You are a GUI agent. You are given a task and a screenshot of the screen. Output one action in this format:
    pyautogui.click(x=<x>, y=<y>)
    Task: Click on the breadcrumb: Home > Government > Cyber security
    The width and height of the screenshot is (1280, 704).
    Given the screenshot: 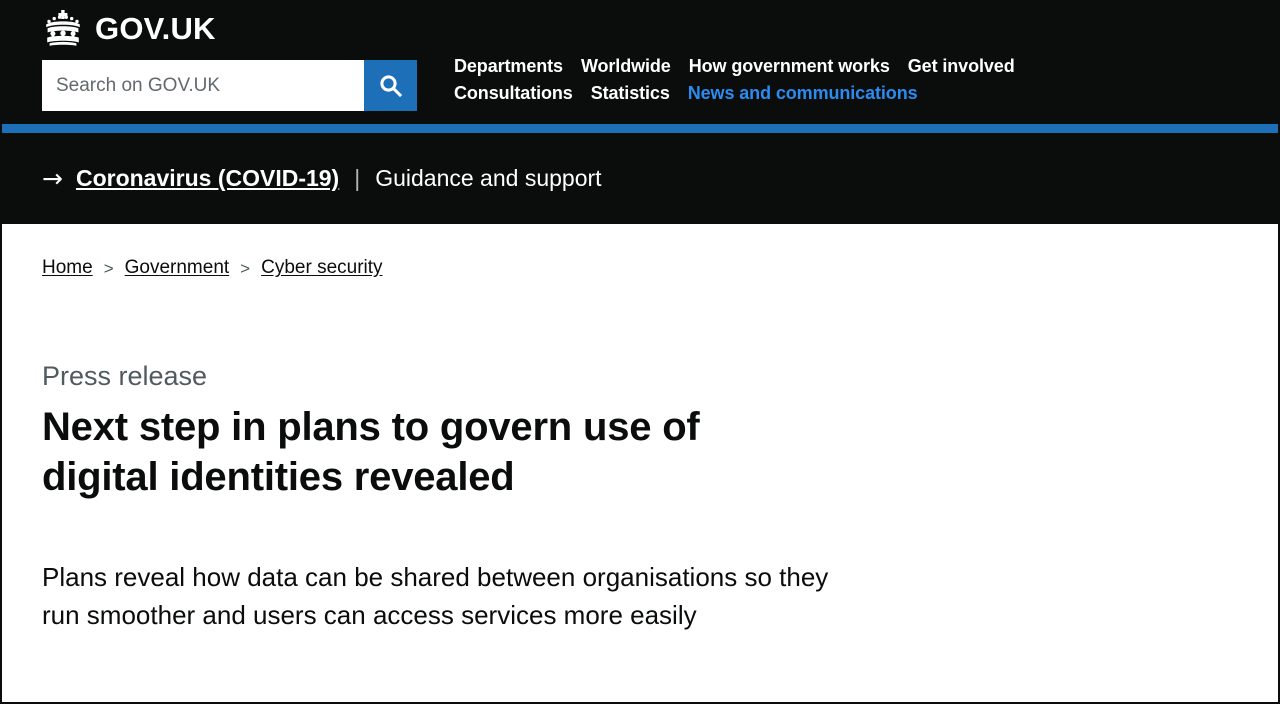 What is the action you would take?
    pyautogui.click(x=640, y=251)
    